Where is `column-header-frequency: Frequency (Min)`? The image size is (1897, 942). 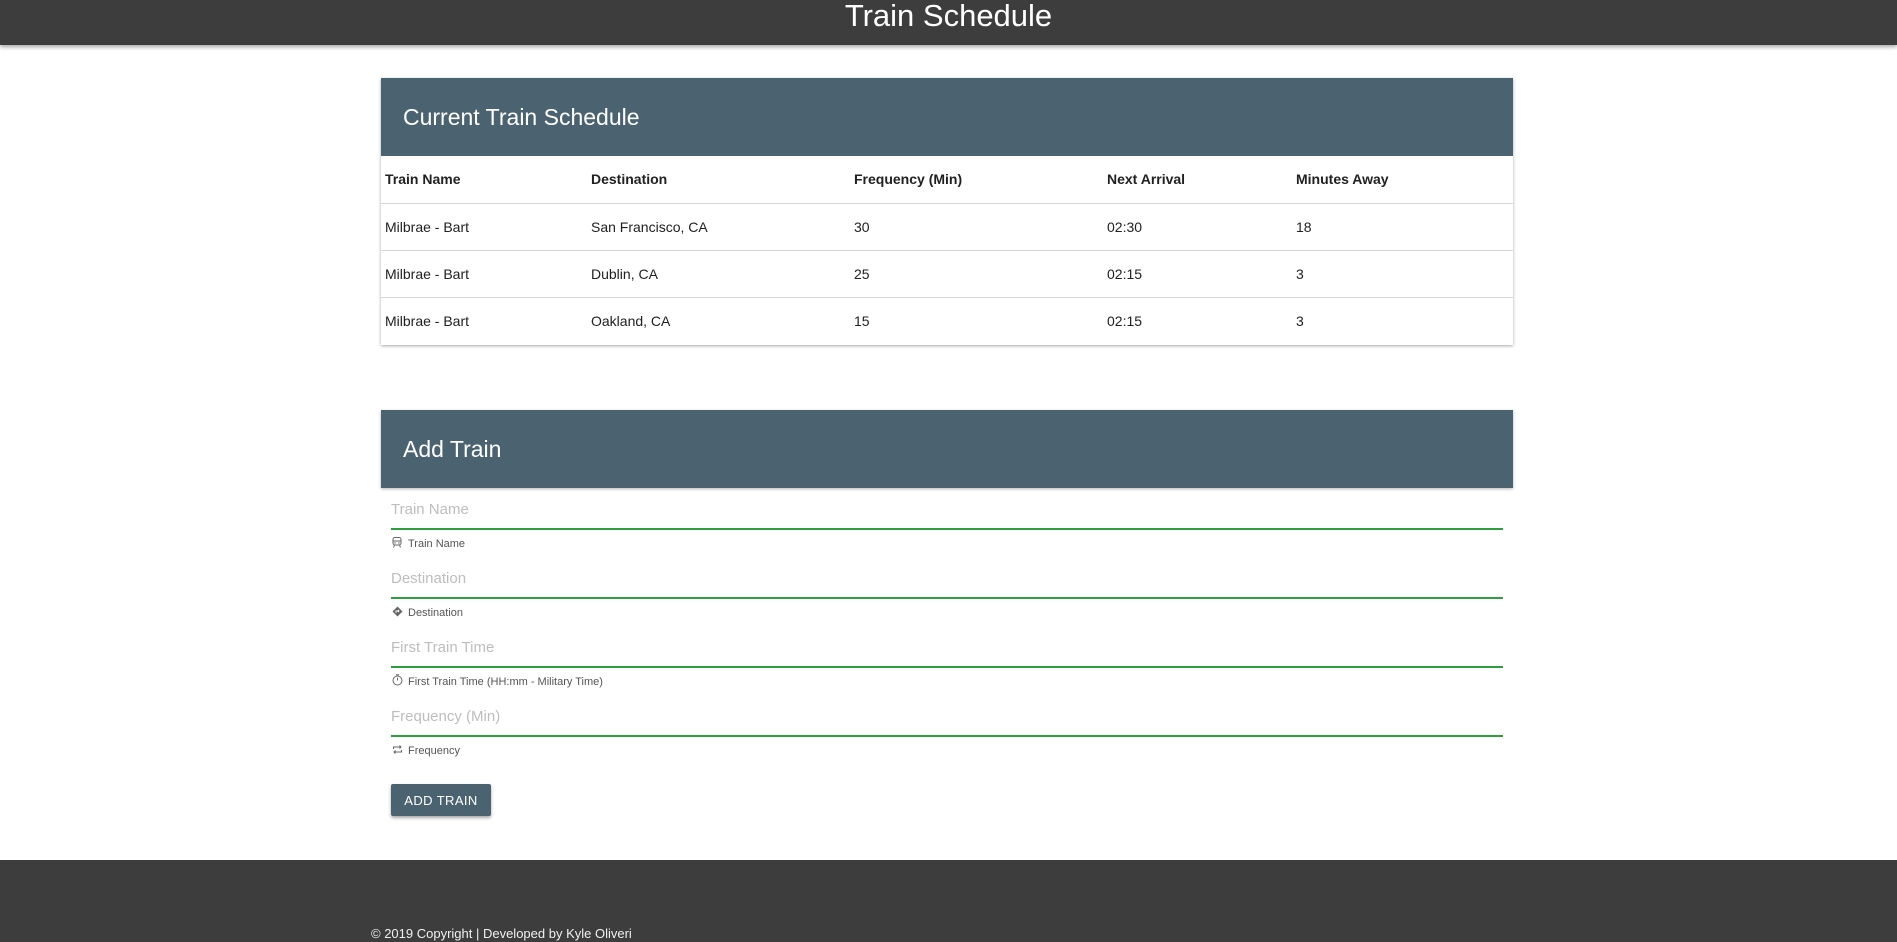 column-header-frequency: Frequency (Min) is located at coordinates (976, 180).